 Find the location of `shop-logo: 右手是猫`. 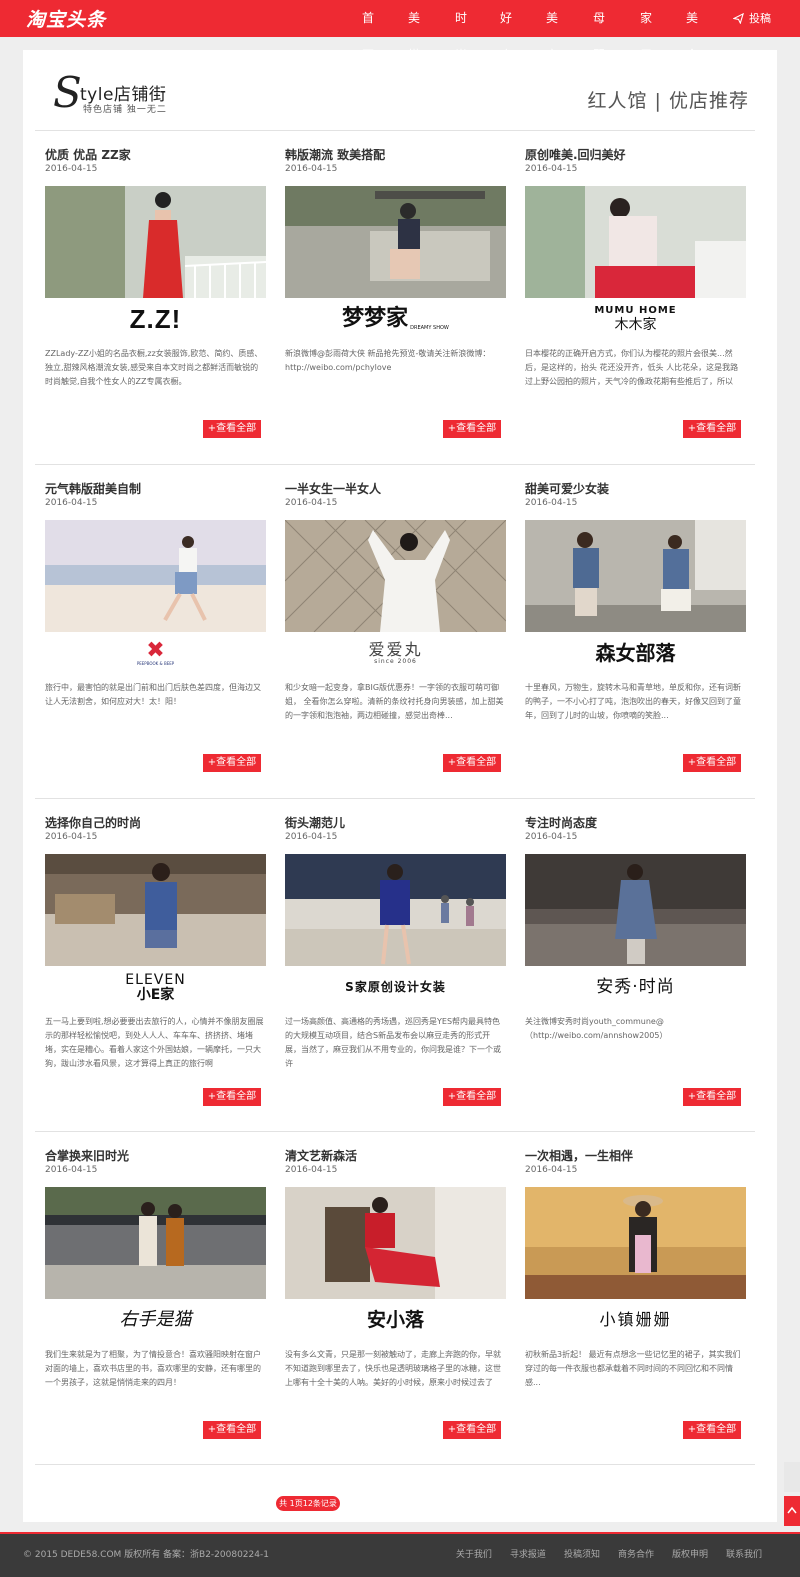

shop-logo: 右手是猫 is located at coordinates (155, 1319).